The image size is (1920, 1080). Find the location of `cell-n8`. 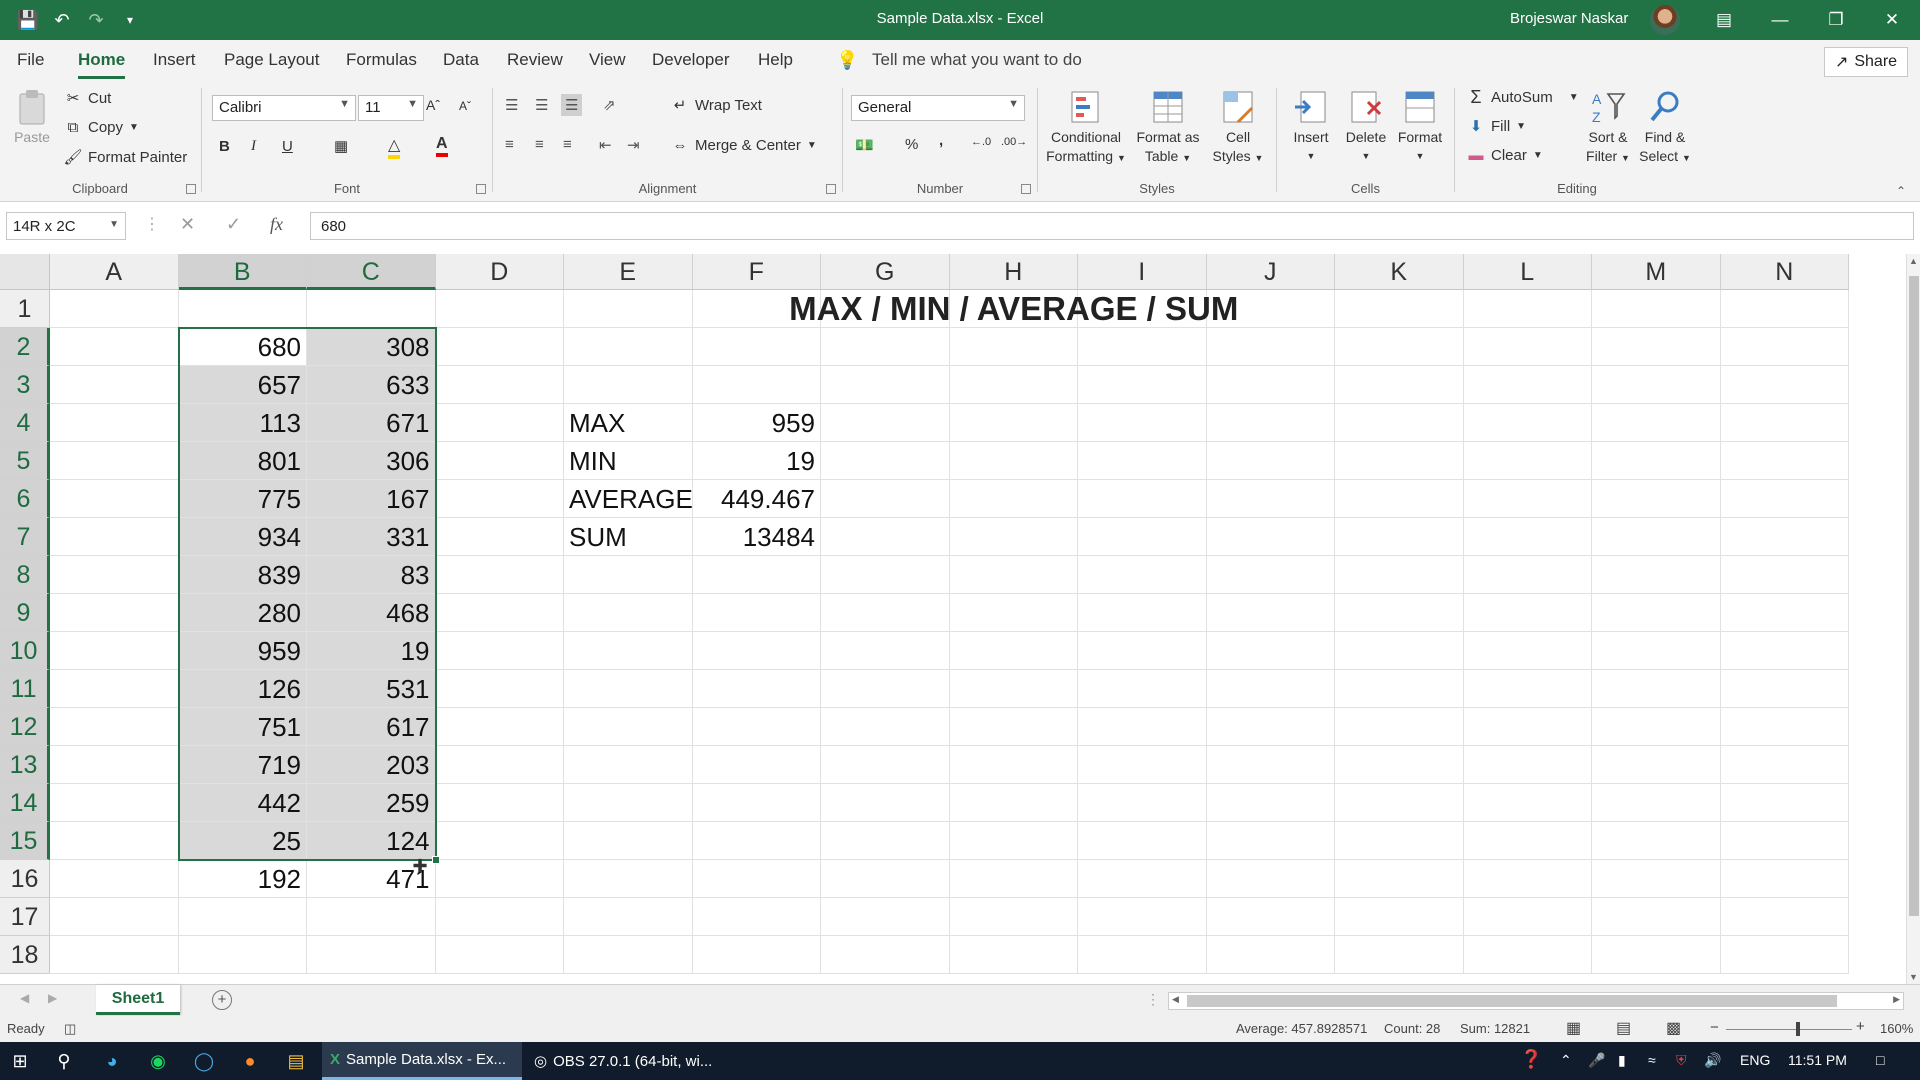

cell-n8 is located at coordinates (1784, 575).